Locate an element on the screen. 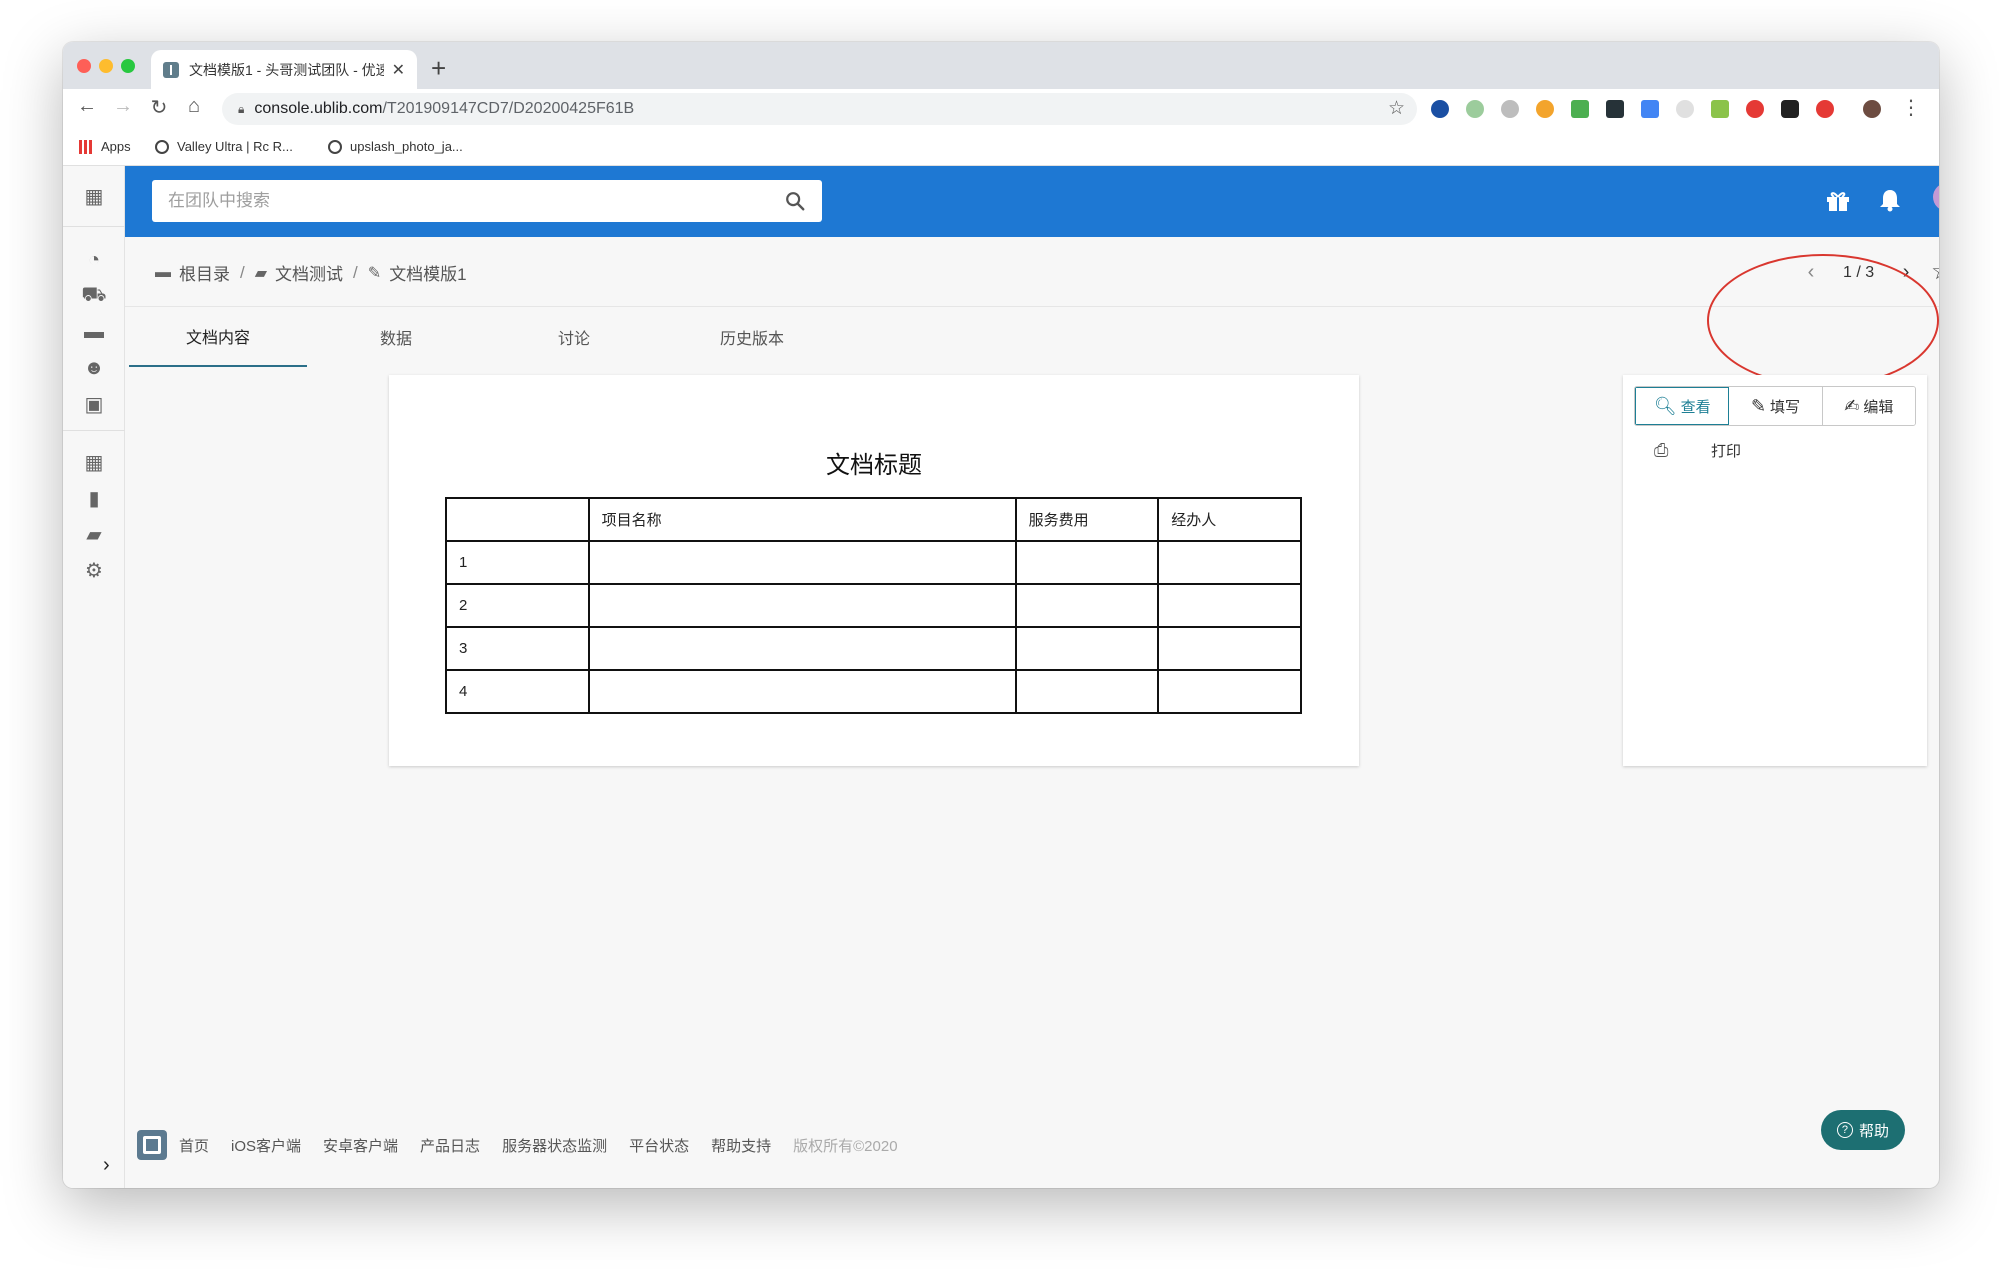 The height and width of the screenshot is (1271, 2000). table-row: 2 is located at coordinates (873, 605).